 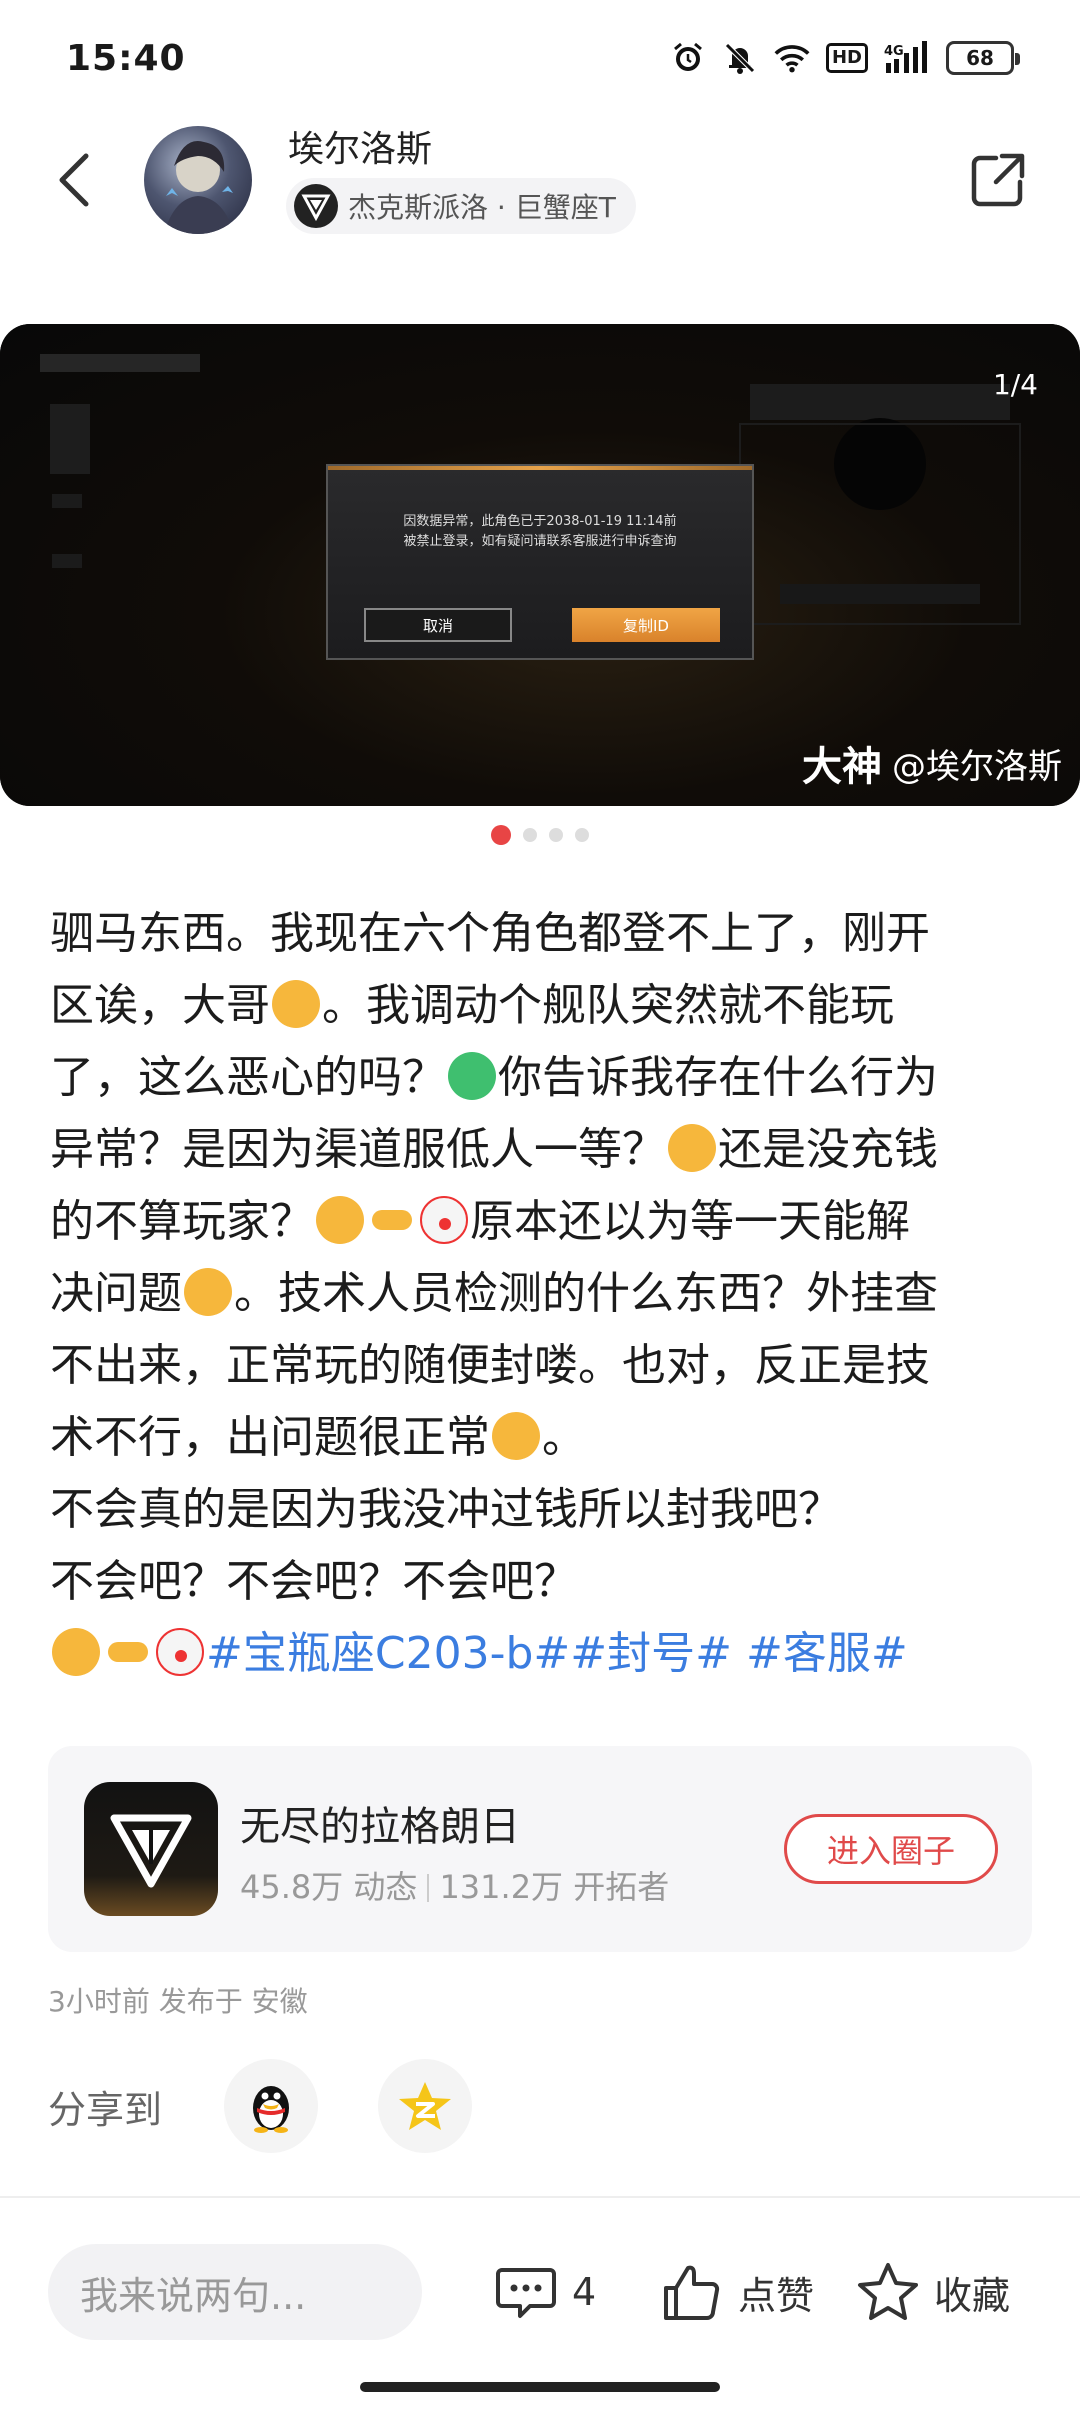 I want to click on post-line: 决问题 。技术人员检测的什么东西？外挂查, so click(x=494, y=1293).